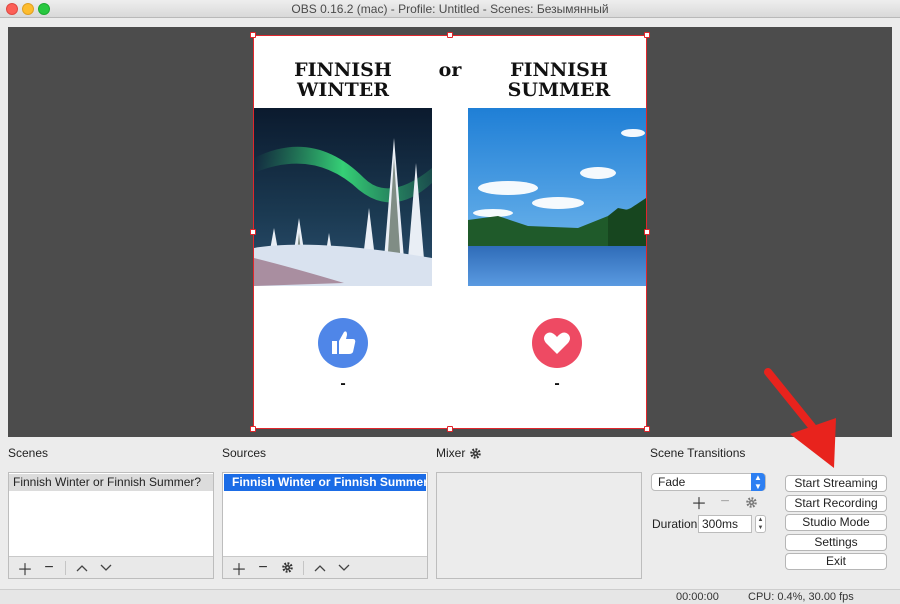 This screenshot has height=604, width=900. What do you see at coordinates (325, 525) in the screenshot?
I see `sources-list: Finnish Winter or Finnish Summer ＋ −` at bounding box center [325, 525].